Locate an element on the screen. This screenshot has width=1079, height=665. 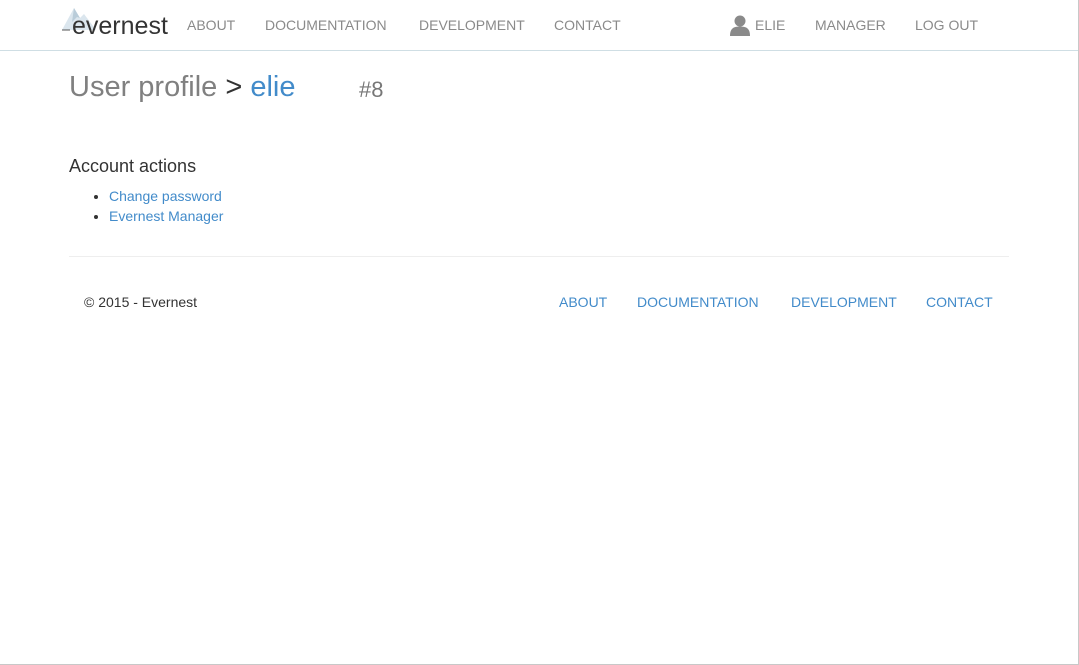
account-actions-list: Change password Evernest Manager is located at coordinates (146, 206).